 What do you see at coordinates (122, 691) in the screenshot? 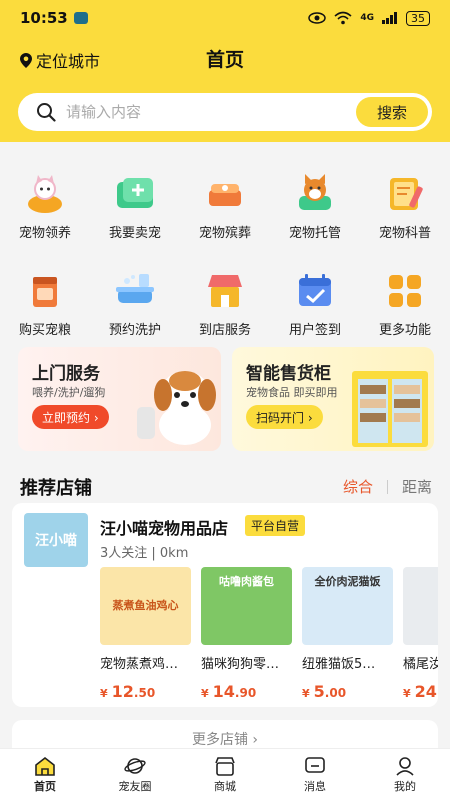
I see `price-integer: 12` at bounding box center [122, 691].